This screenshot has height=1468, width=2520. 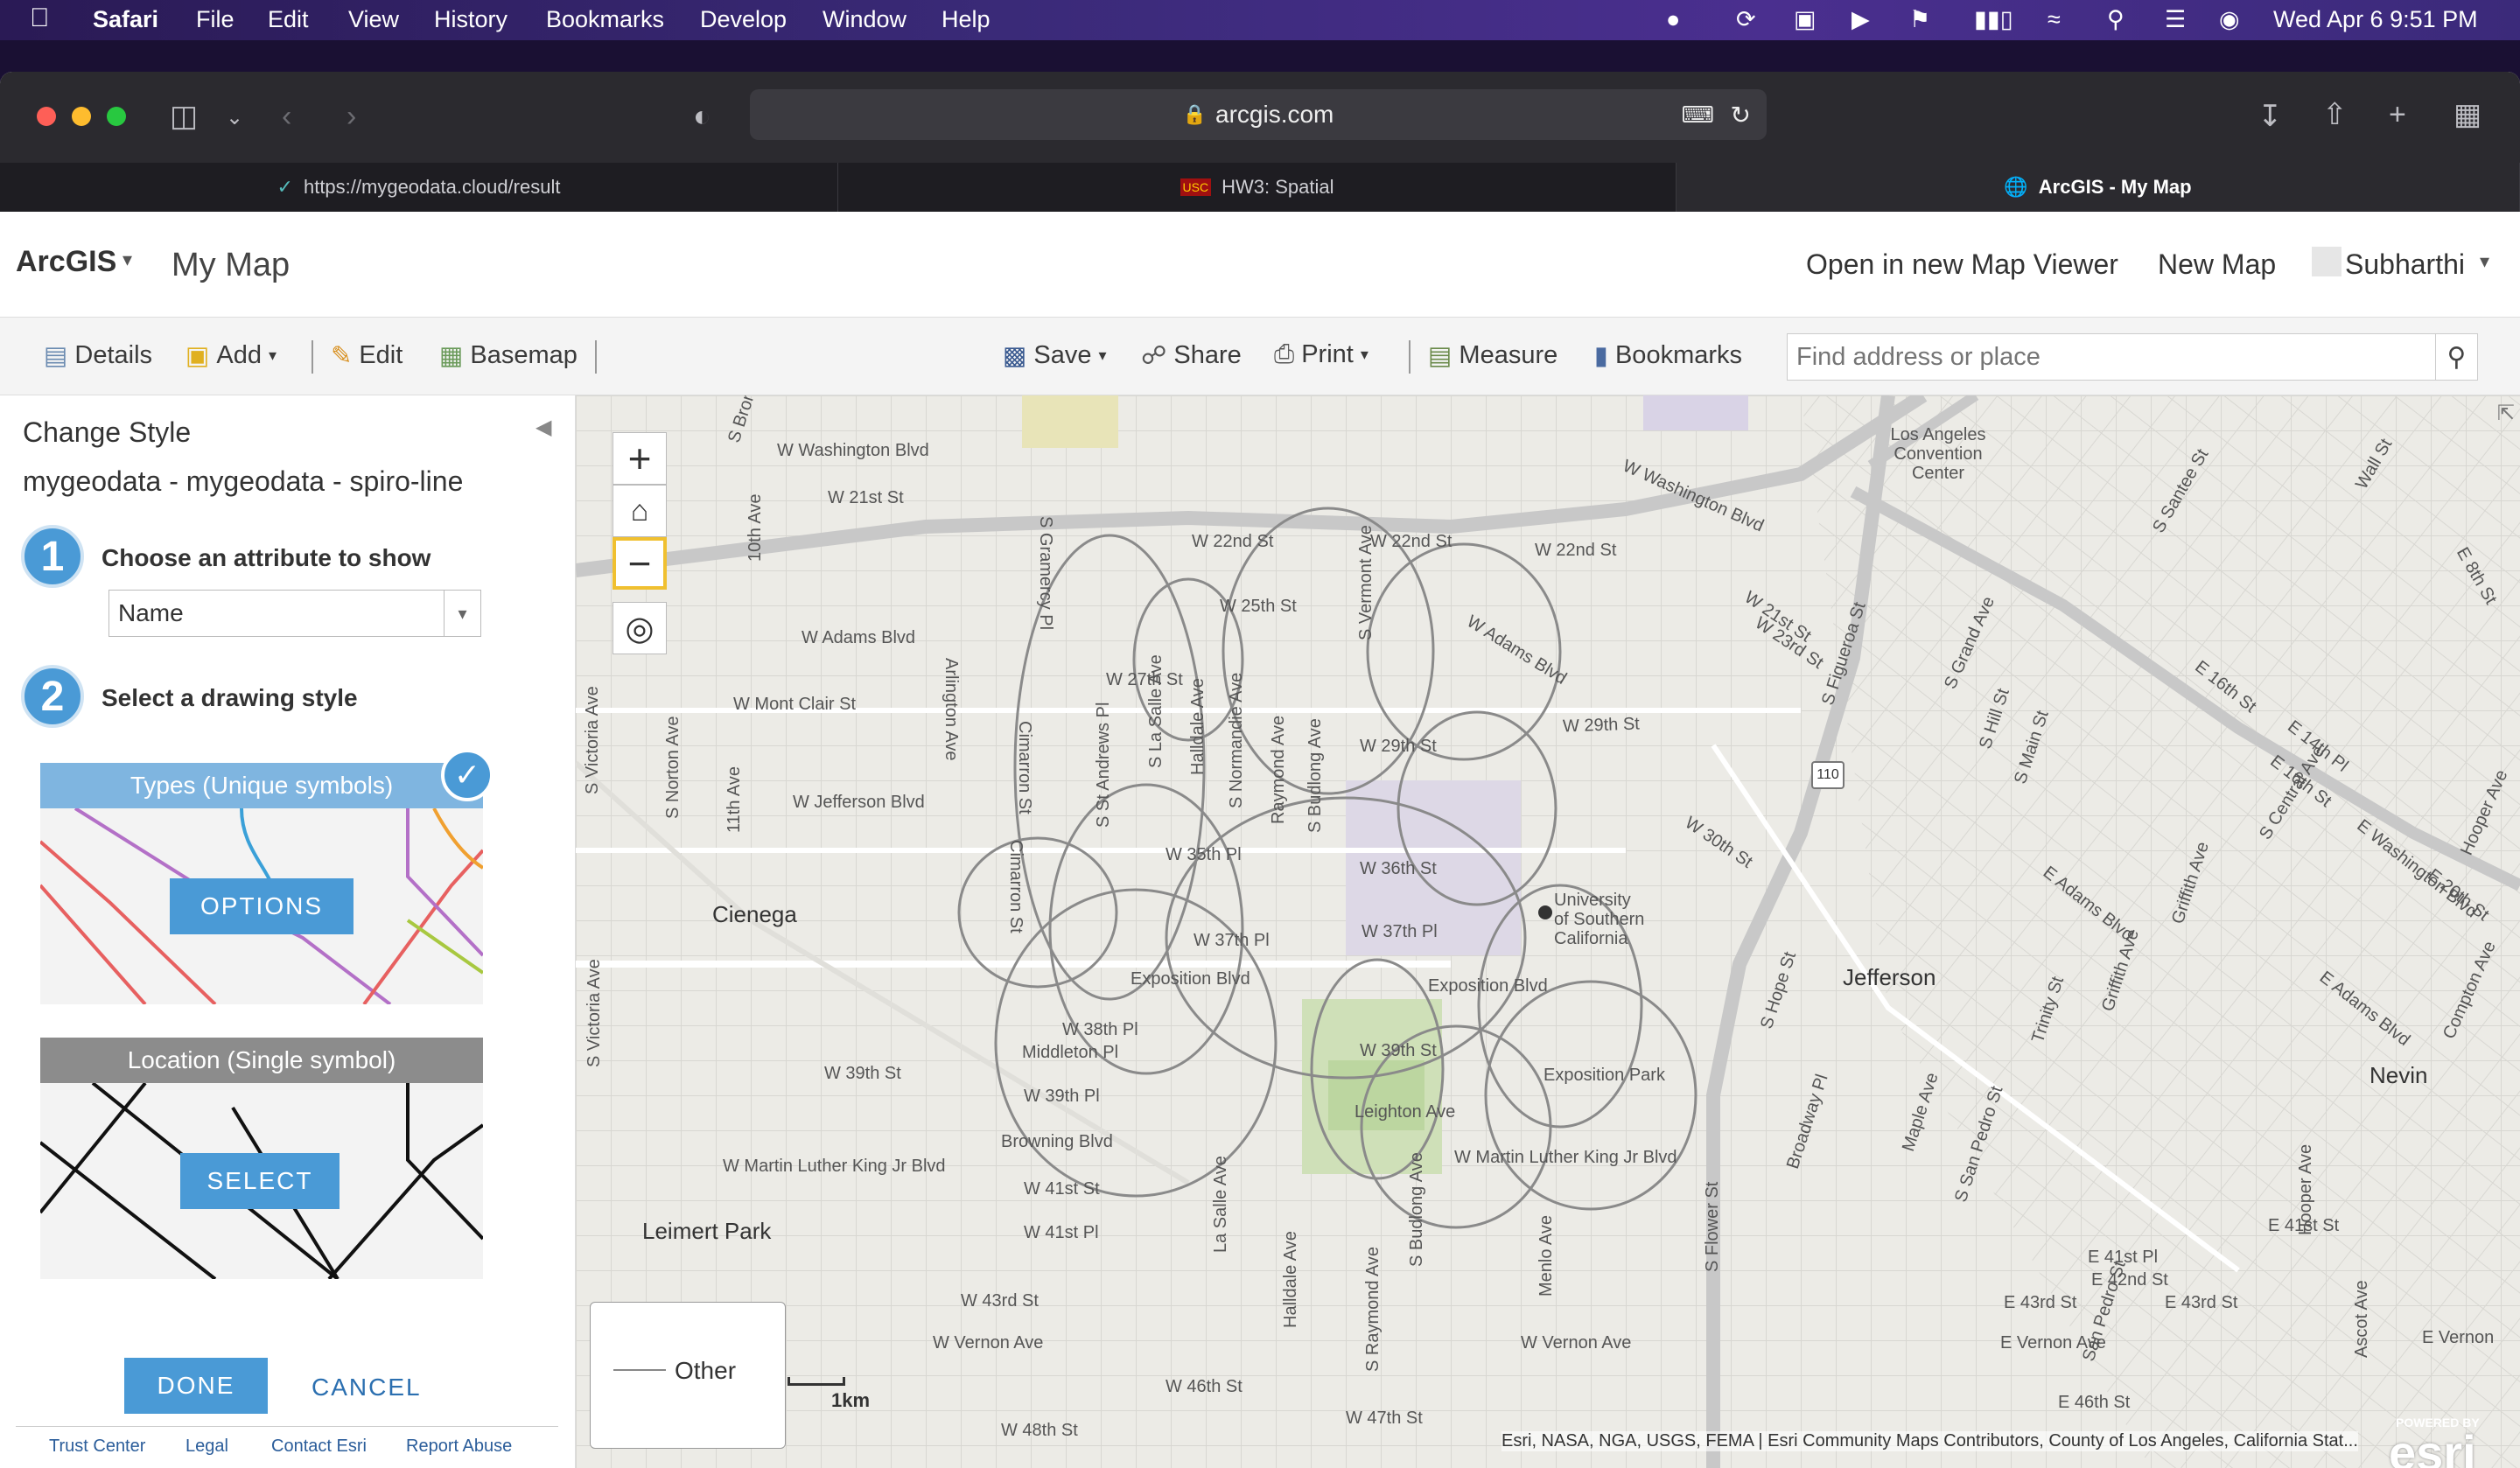 I want to click on print-button: ⎙ Print ▾, so click(x=1321, y=354).